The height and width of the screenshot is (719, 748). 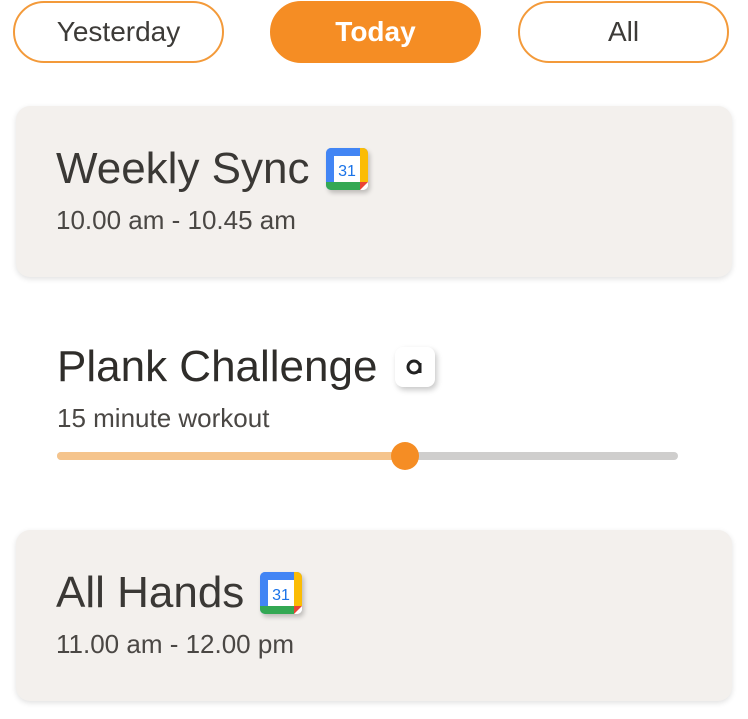 I want to click on date-filter-tabs: Yesterday Today All, so click(x=374, y=35).